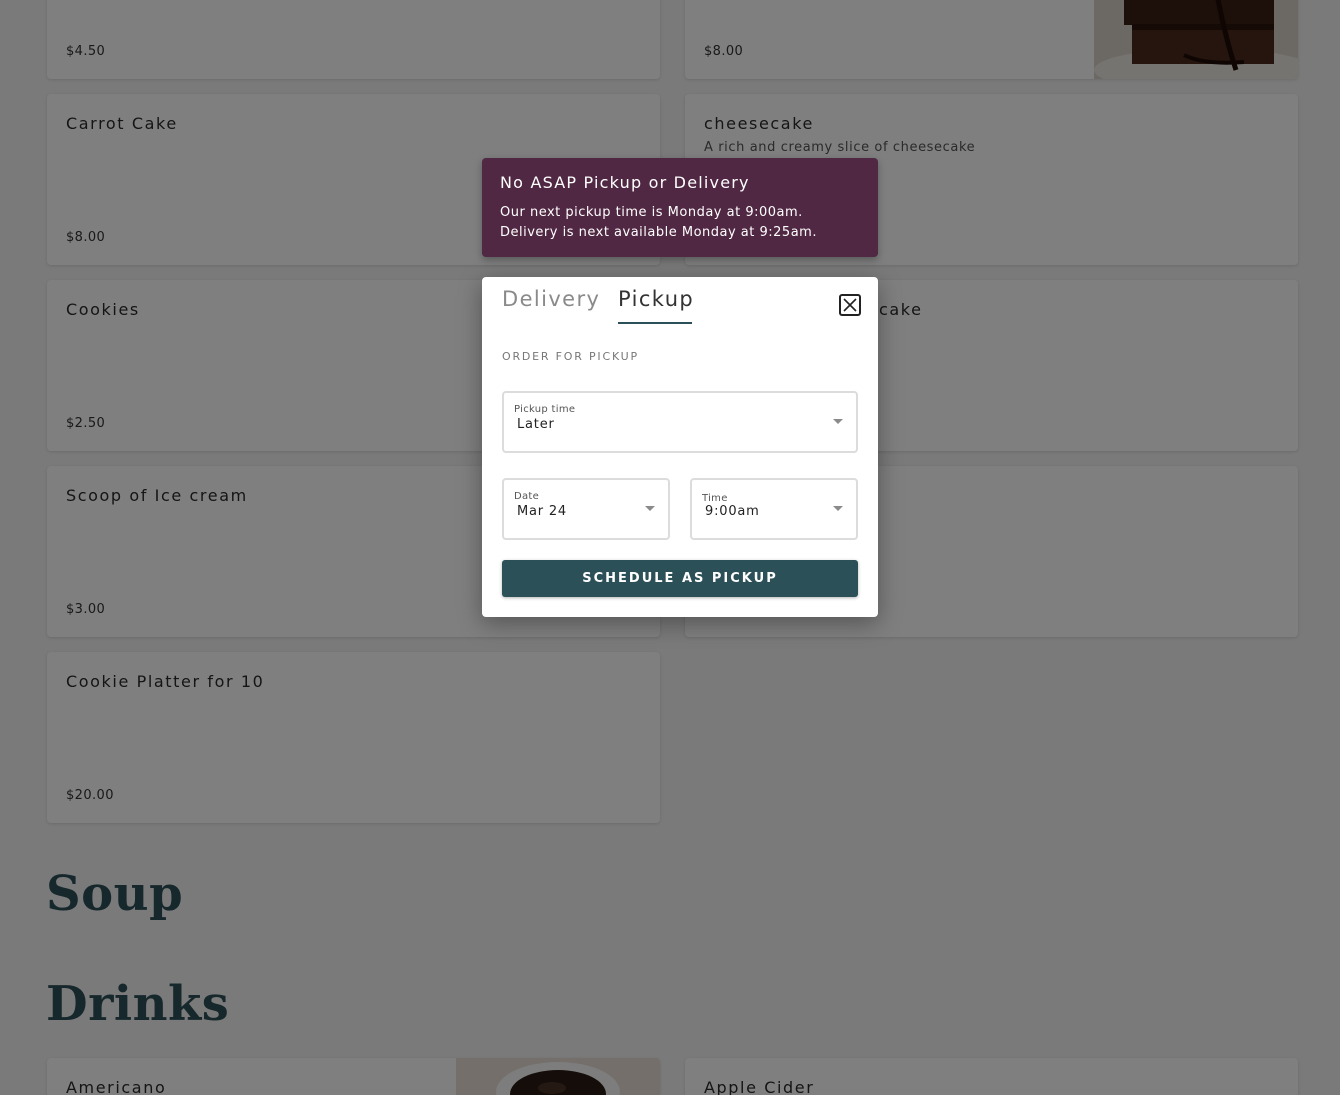 This screenshot has height=1095, width=1340. Describe the element at coordinates (732, 511) in the screenshot. I see `time-value: 9:00am` at that location.